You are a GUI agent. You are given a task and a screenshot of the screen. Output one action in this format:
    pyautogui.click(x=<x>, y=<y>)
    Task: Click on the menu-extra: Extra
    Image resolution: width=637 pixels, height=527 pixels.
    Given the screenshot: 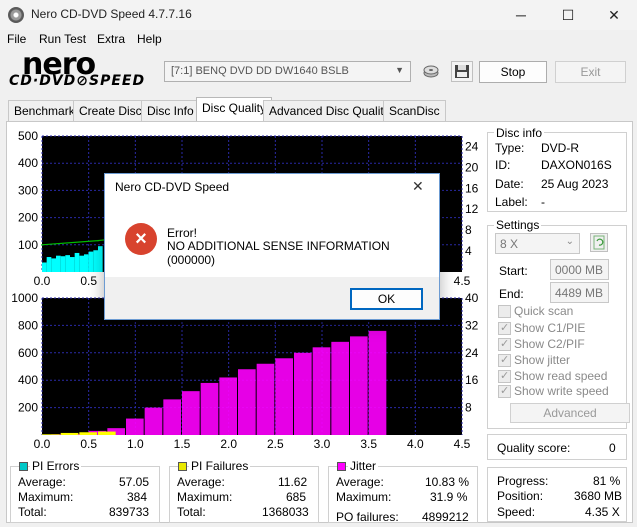 What is the action you would take?
    pyautogui.click(x=111, y=39)
    